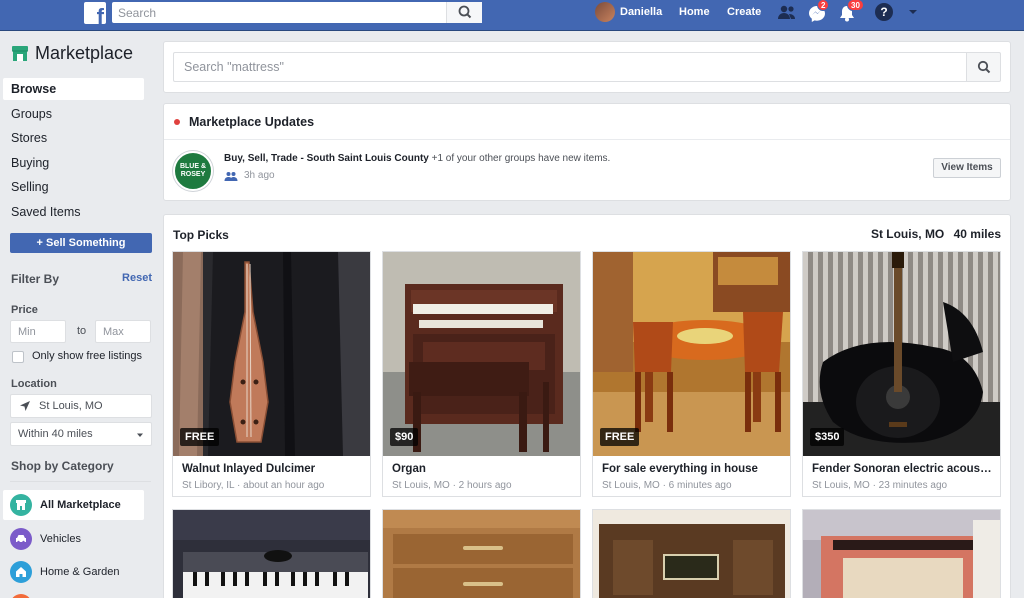 This screenshot has height=598, width=1024. I want to click on radius-value: Within 40 miles, so click(55, 434).